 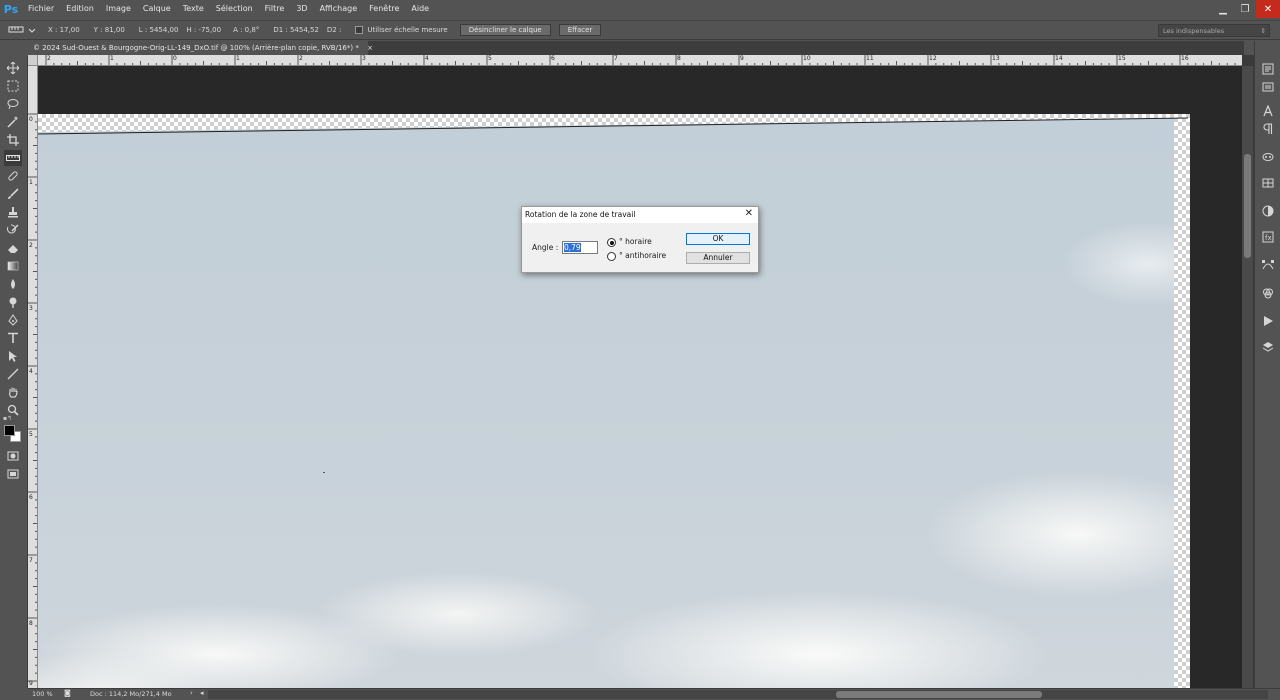 What do you see at coordinates (807, 58) in the screenshot?
I see `ruler-label: 10` at bounding box center [807, 58].